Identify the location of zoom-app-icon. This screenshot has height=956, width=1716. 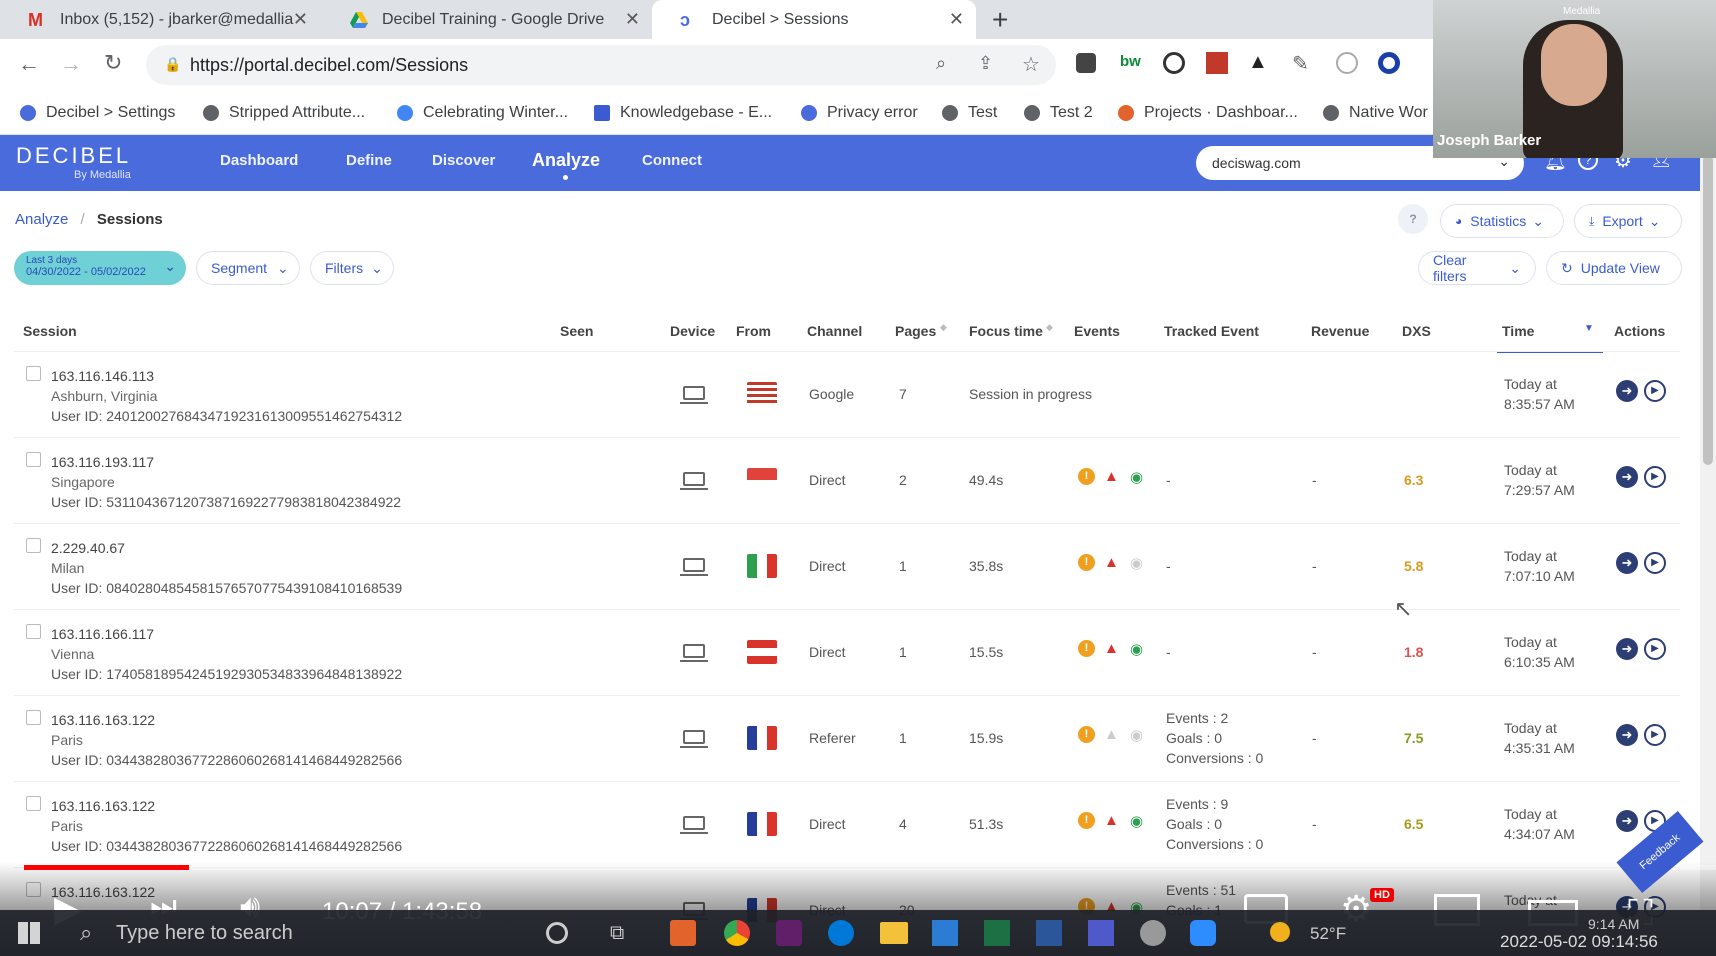
(1203, 933).